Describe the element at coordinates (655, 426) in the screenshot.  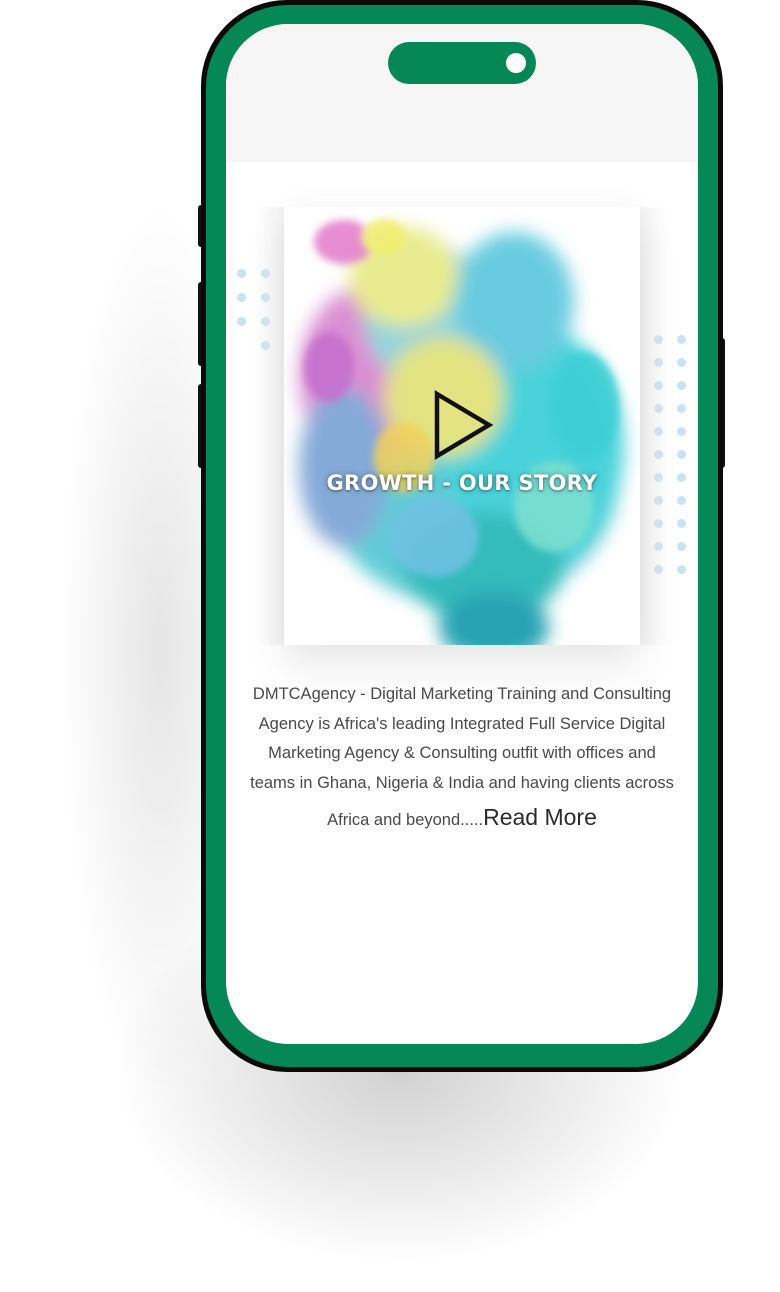
I see `card-edge-shade-right` at that location.